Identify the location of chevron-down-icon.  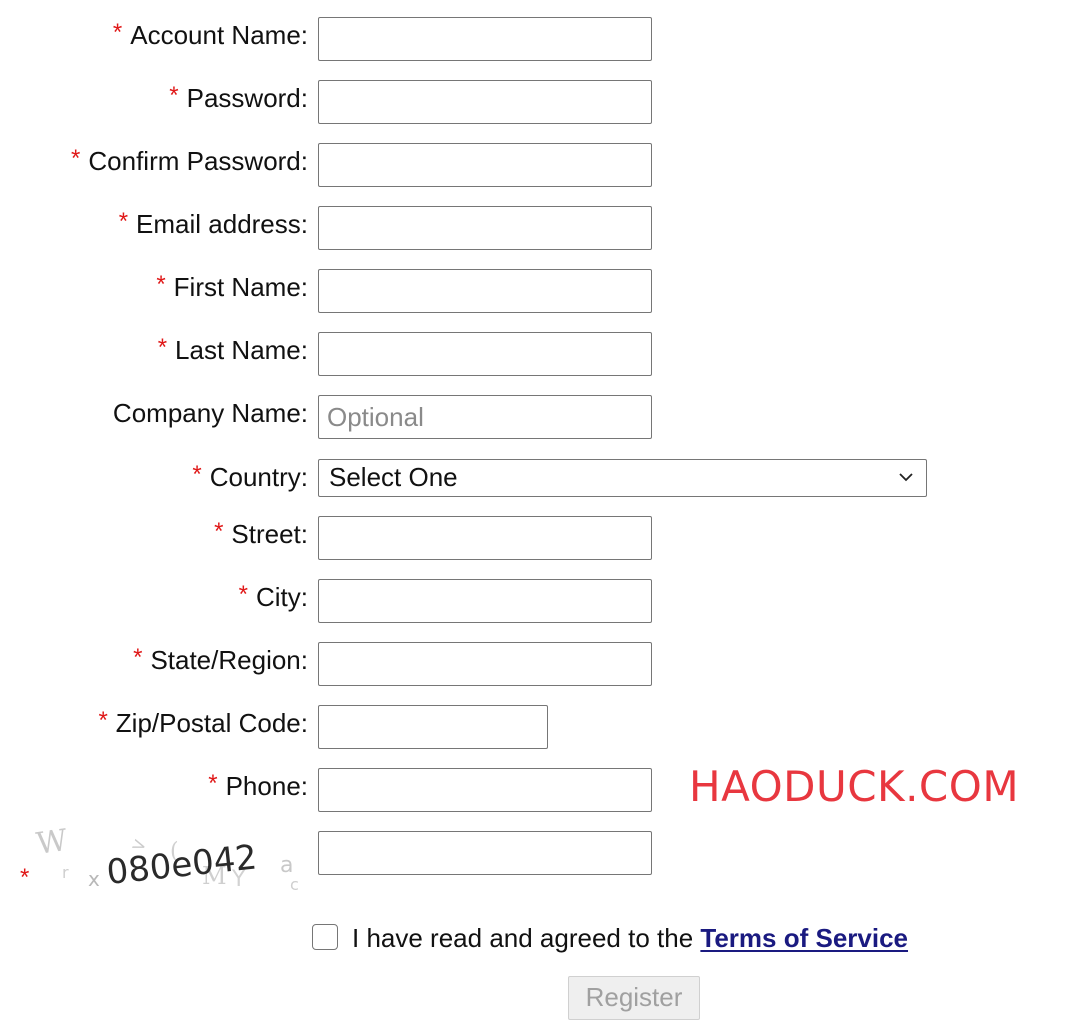
(906, 477).